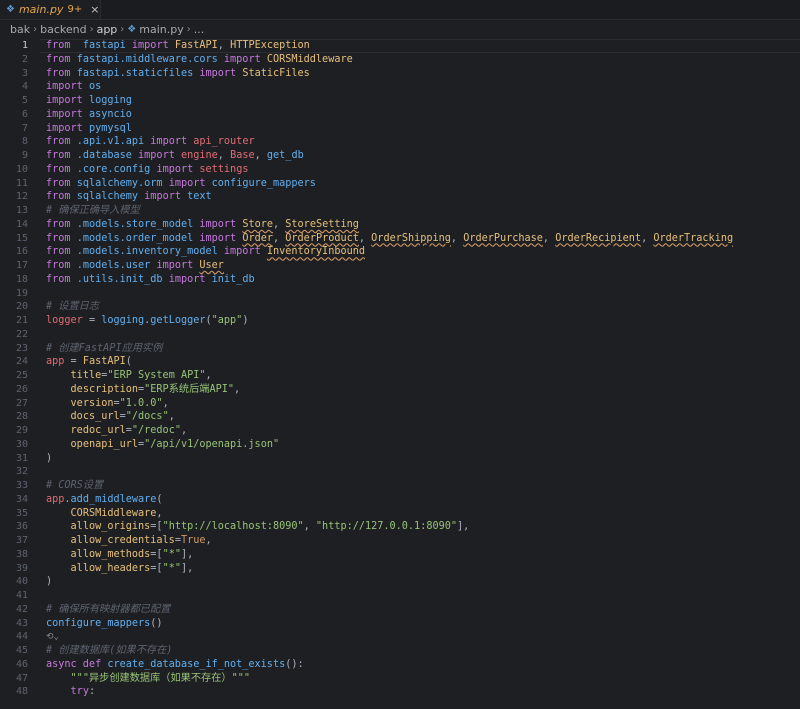 The width and height of the screenshot is (800, 709). What do you see at coordinates (95, 417) in the screenshot?
I see `code-token: docs_url` at bounding box center [95, 417].